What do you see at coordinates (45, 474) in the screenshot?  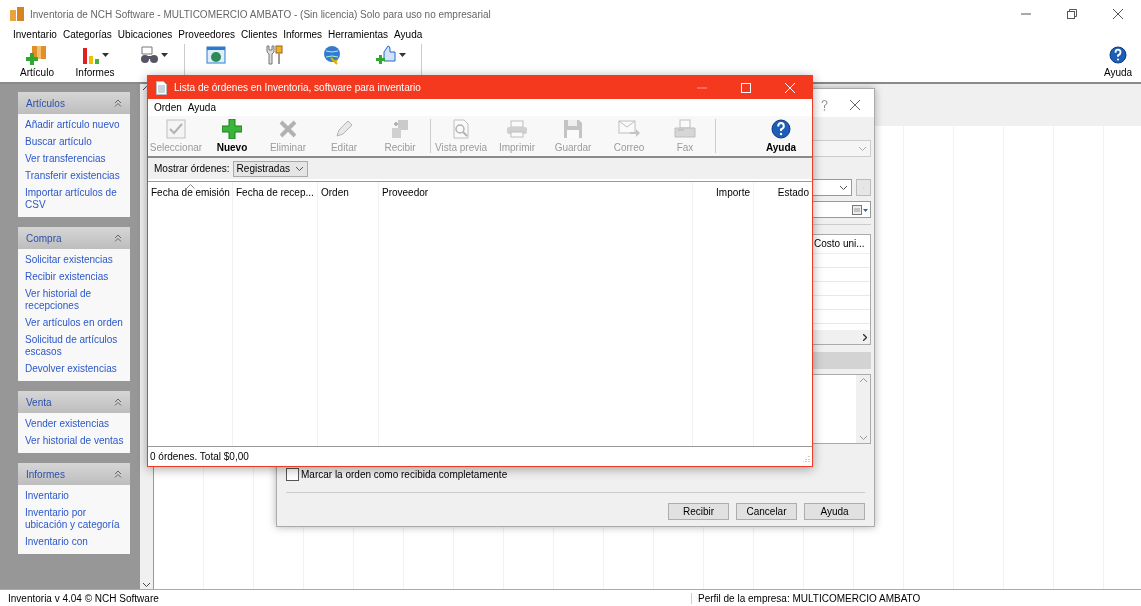 I see `panel-title: Informes` at bounding box center [45, 474].